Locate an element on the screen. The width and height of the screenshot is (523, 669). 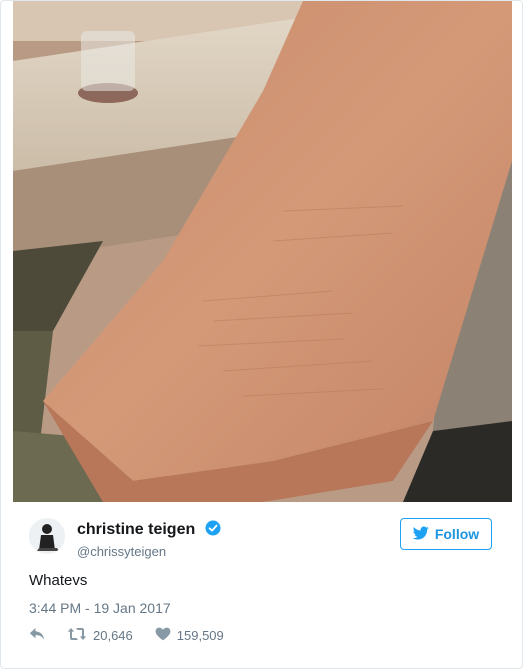
tweet-actions: 20,646 159,509 is located at coordinates (126, 635).